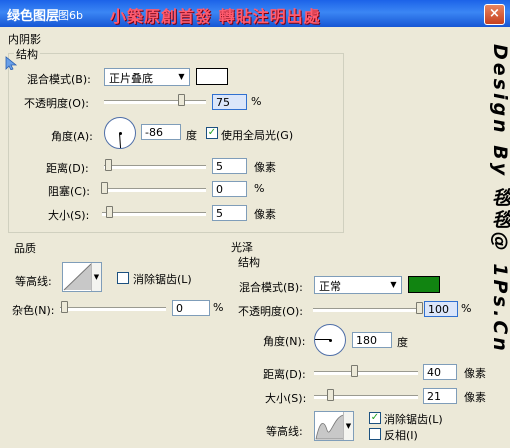 This screenshot has height=448, width=510. I want to click on is-angle-dial, so click(120, 133).